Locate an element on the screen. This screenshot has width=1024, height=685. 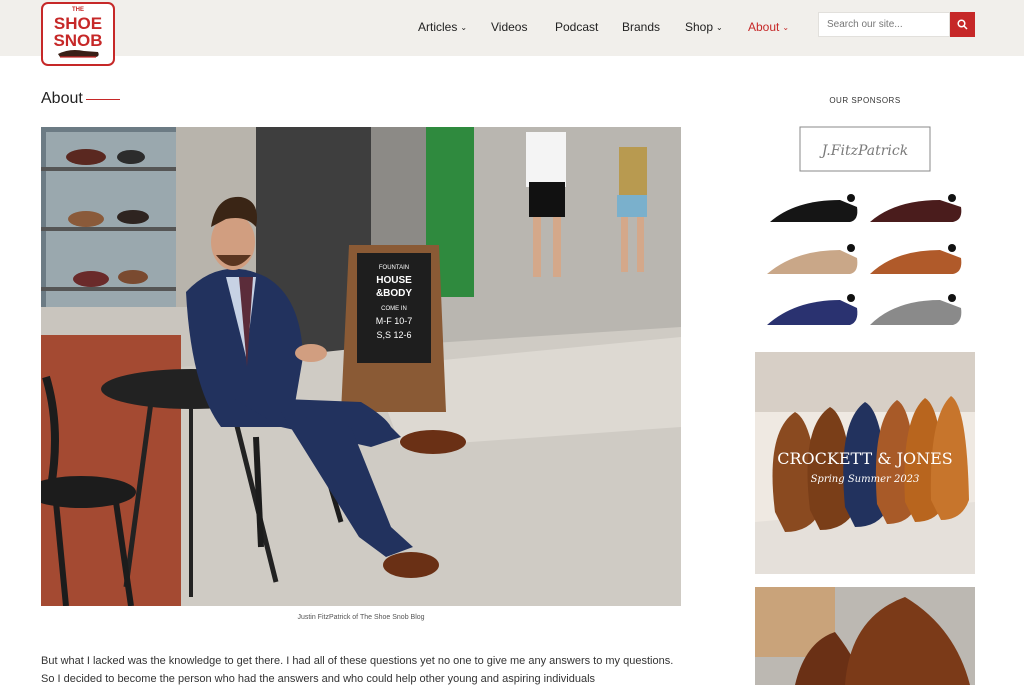
shoe-snob-logo: THE SHOE SNOB is located at coordinates (78, 35).